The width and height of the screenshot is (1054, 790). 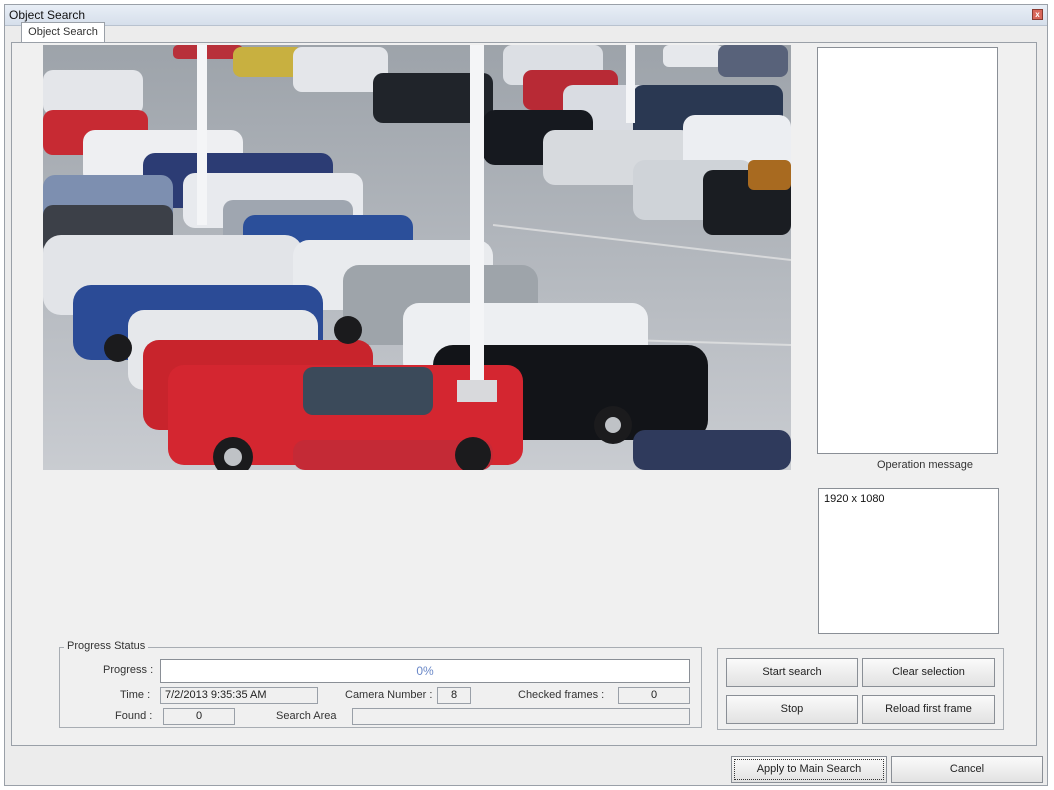 I want to click on found-label: Found :, so click(x=134, y=716).